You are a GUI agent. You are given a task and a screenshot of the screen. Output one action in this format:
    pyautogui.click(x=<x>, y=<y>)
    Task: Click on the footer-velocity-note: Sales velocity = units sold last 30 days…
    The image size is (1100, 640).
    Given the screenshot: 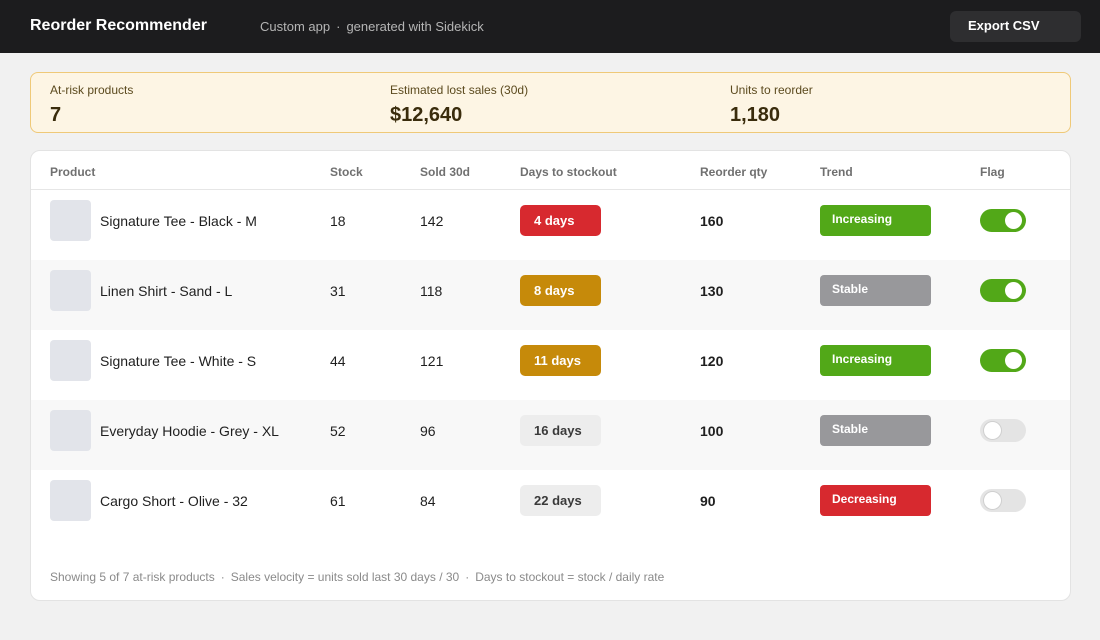 What is the action you would take?
    pyautogui.click(x=345, y=577)
    